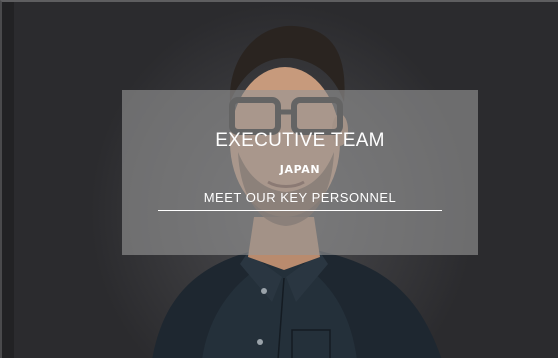 The width and height of the screenshot is (558, 358). What do you see at coordinates (300, 200) in the screenshot?
I see `meet-key-personnel-link: MEET OUR KEY PERSONNEL` at bounding box center [300, 200].